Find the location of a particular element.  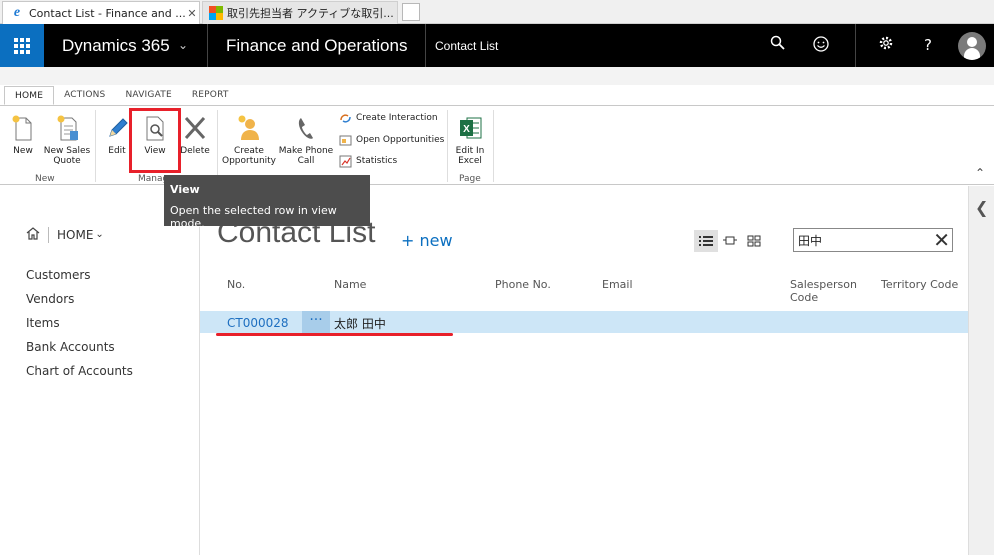

statistics-button: Statistics is located at coordinates (368, 161).